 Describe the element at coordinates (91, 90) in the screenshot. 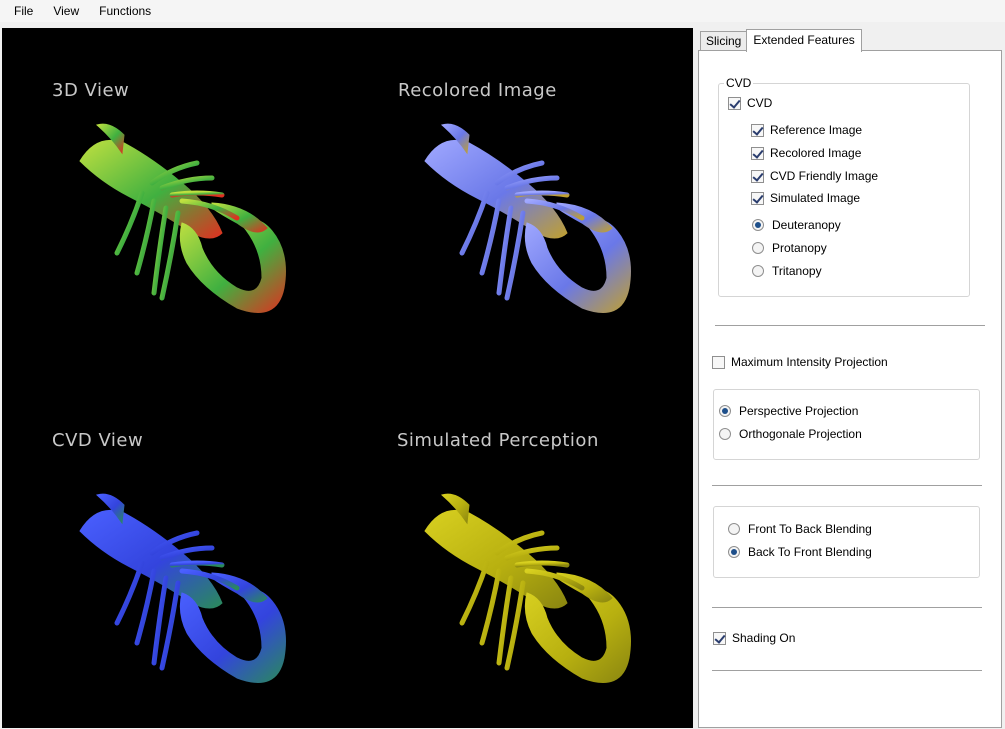

I see `view-label-3d: 3D View` at that location.